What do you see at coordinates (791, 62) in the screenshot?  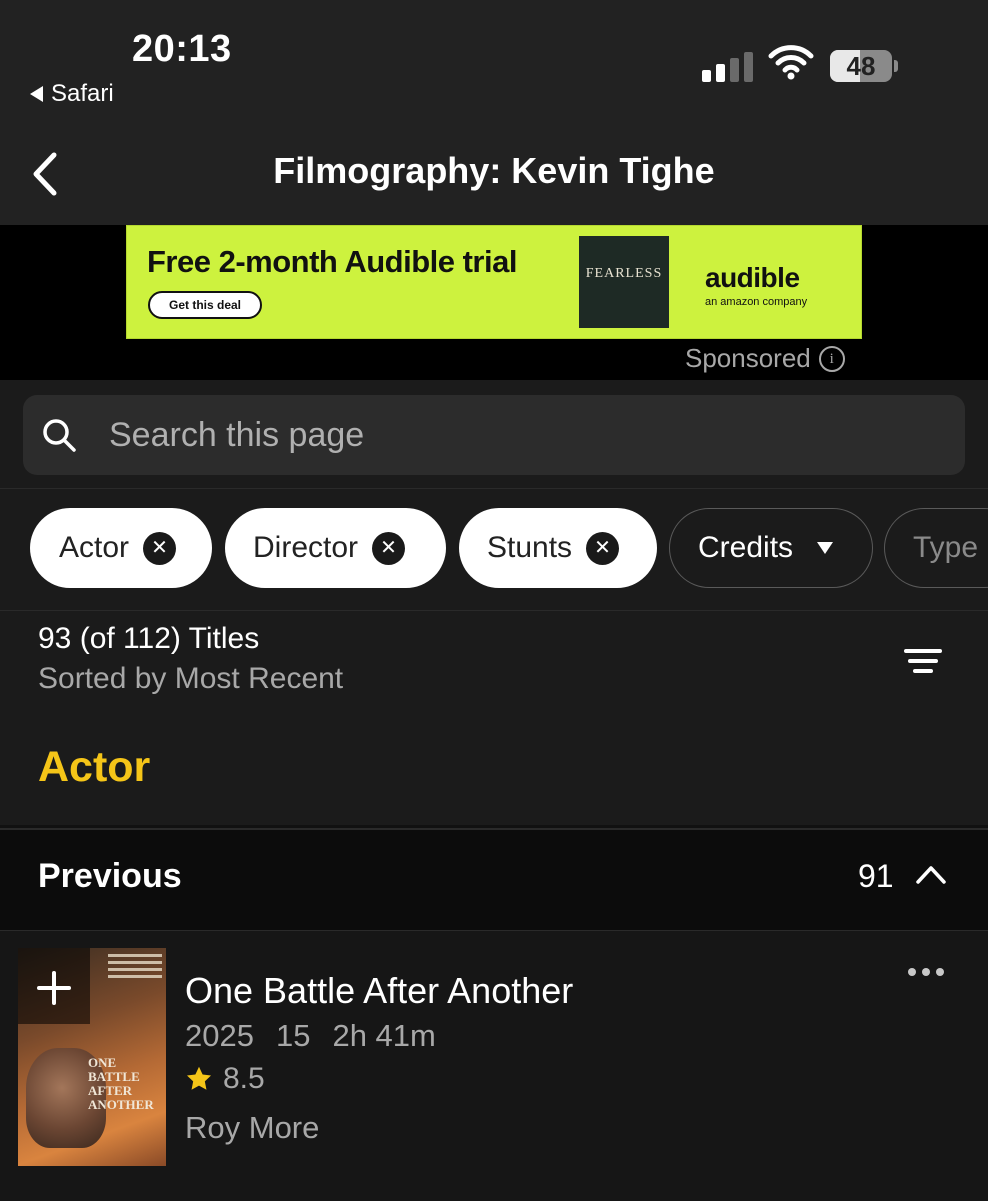 I see `wifi-icon` at bounding box center [791, 62].